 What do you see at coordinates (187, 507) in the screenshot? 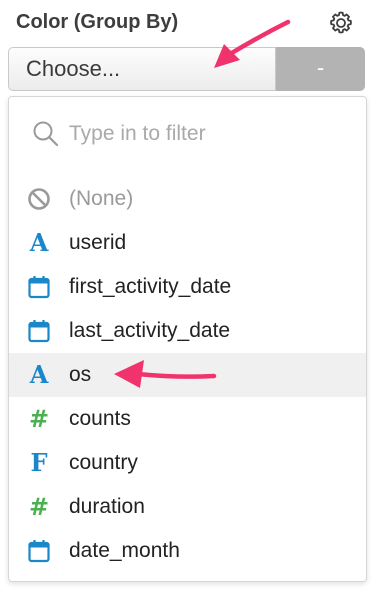
I see `list-item-duration: # duration` at bounding box center [187, 507].